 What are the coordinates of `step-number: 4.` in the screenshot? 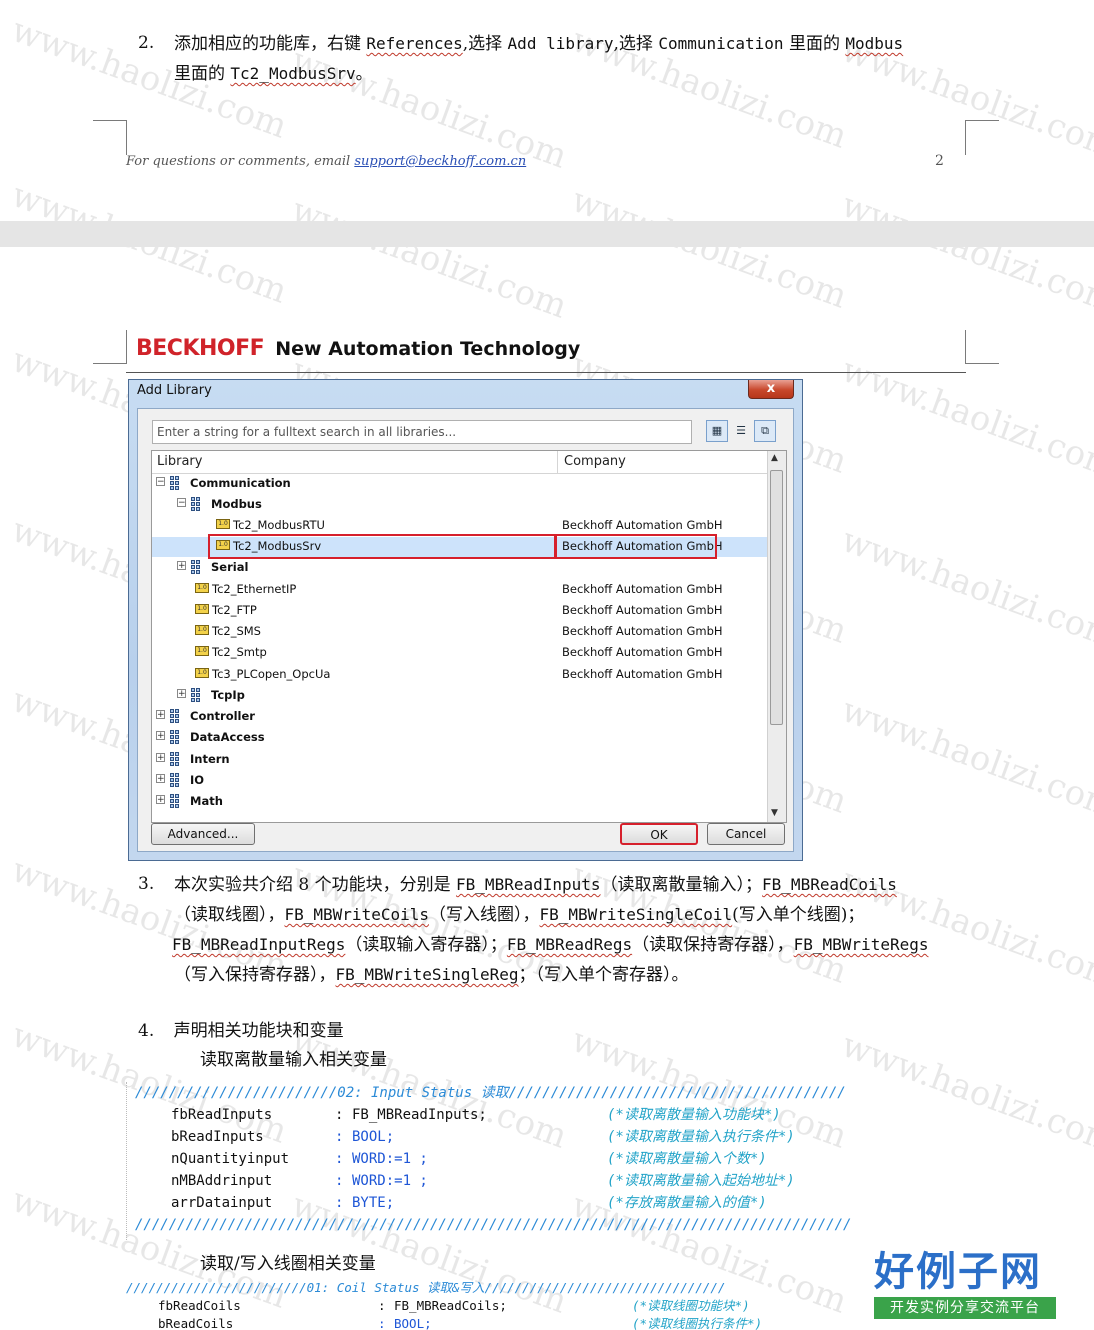 It's located at (146, 1031).